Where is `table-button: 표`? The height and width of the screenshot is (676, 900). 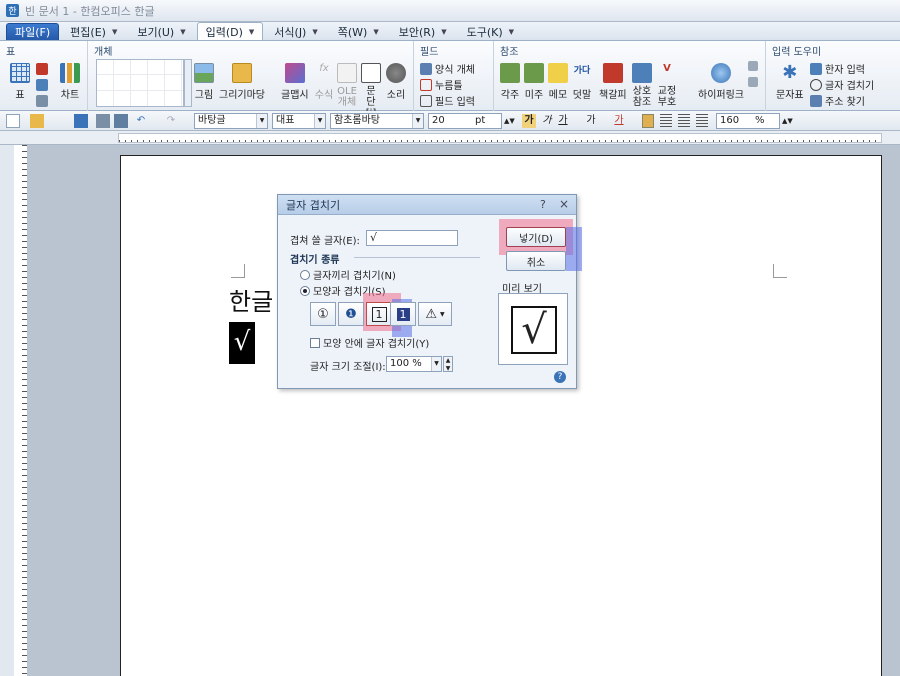 table-button: 표 is located at coordinates (20, 82).